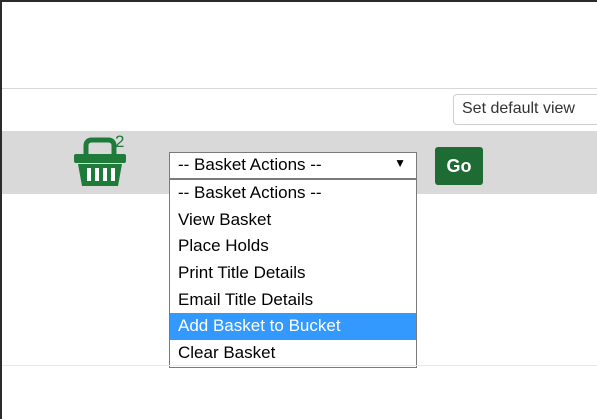 The width and height of the screenshot is (597, 419). What do you see at coordinates (298, 1) in the screenshot?
I see `window-top-border` at bounding box center [298, 1].